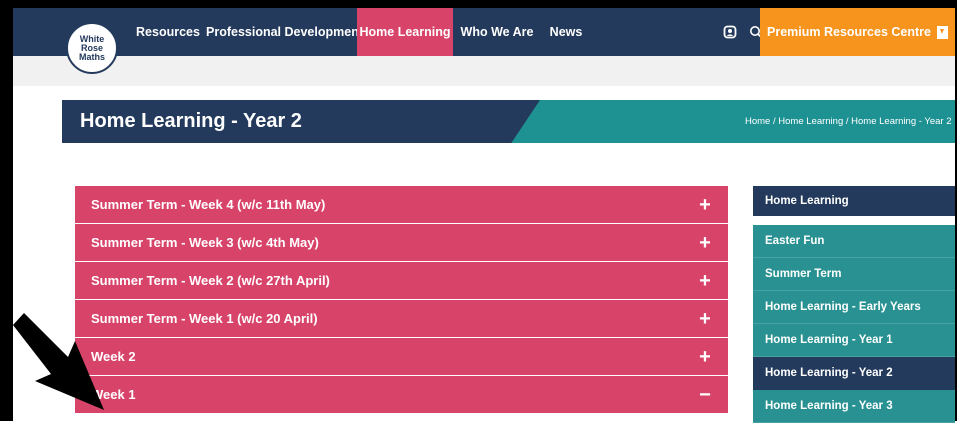 Image resolution: width=957 pixels, height=423 pixels. What do you see at coordinates (113, 394) in the screenshot?
I see `accordion-item-label: Week 1` at bounding box center [113, 394].